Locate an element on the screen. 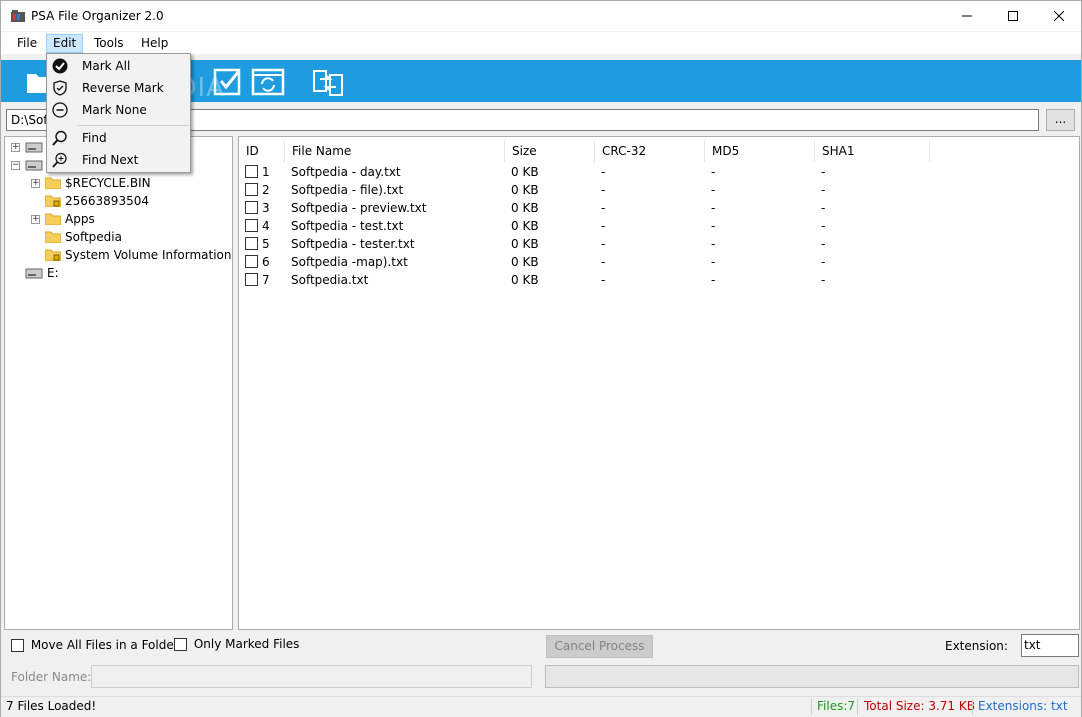  folder-name-label: Folder Name: is located at coordinates (51, 677).